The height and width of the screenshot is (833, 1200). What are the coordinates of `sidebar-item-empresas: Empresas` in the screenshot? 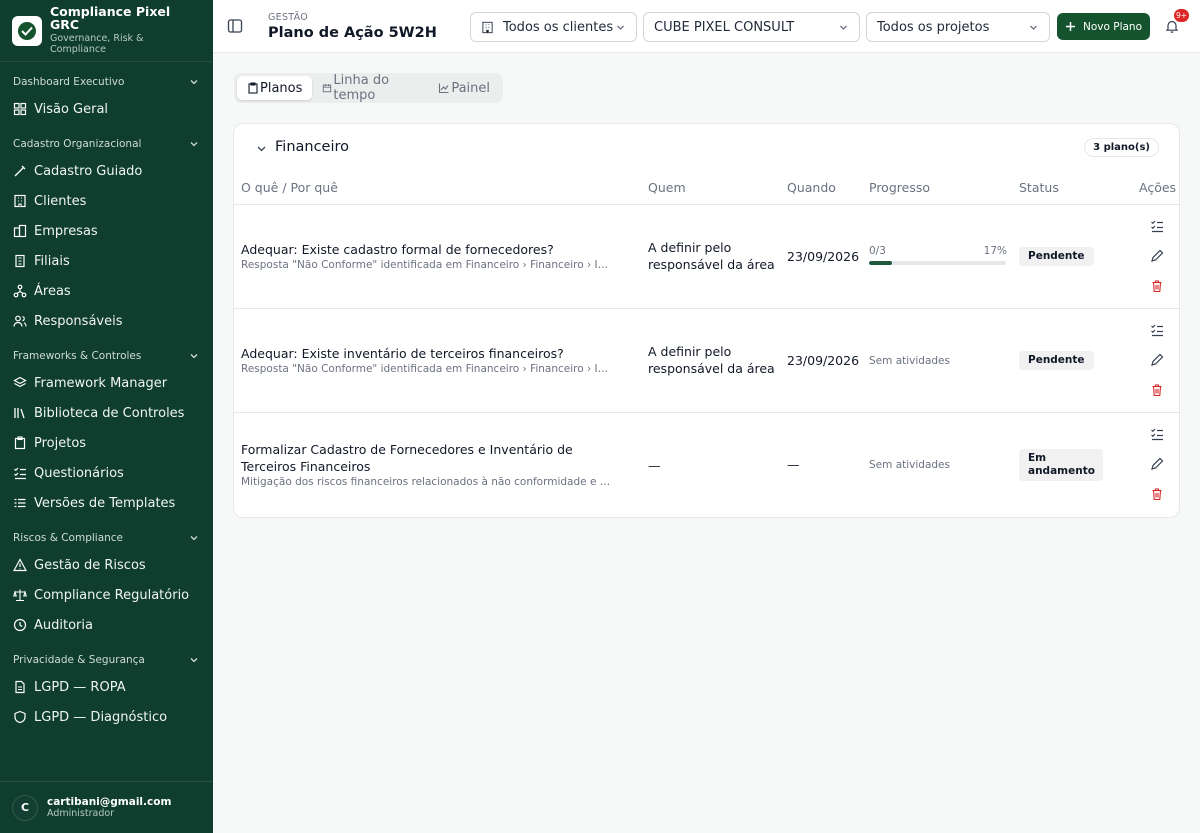 It's located at (106, 231).